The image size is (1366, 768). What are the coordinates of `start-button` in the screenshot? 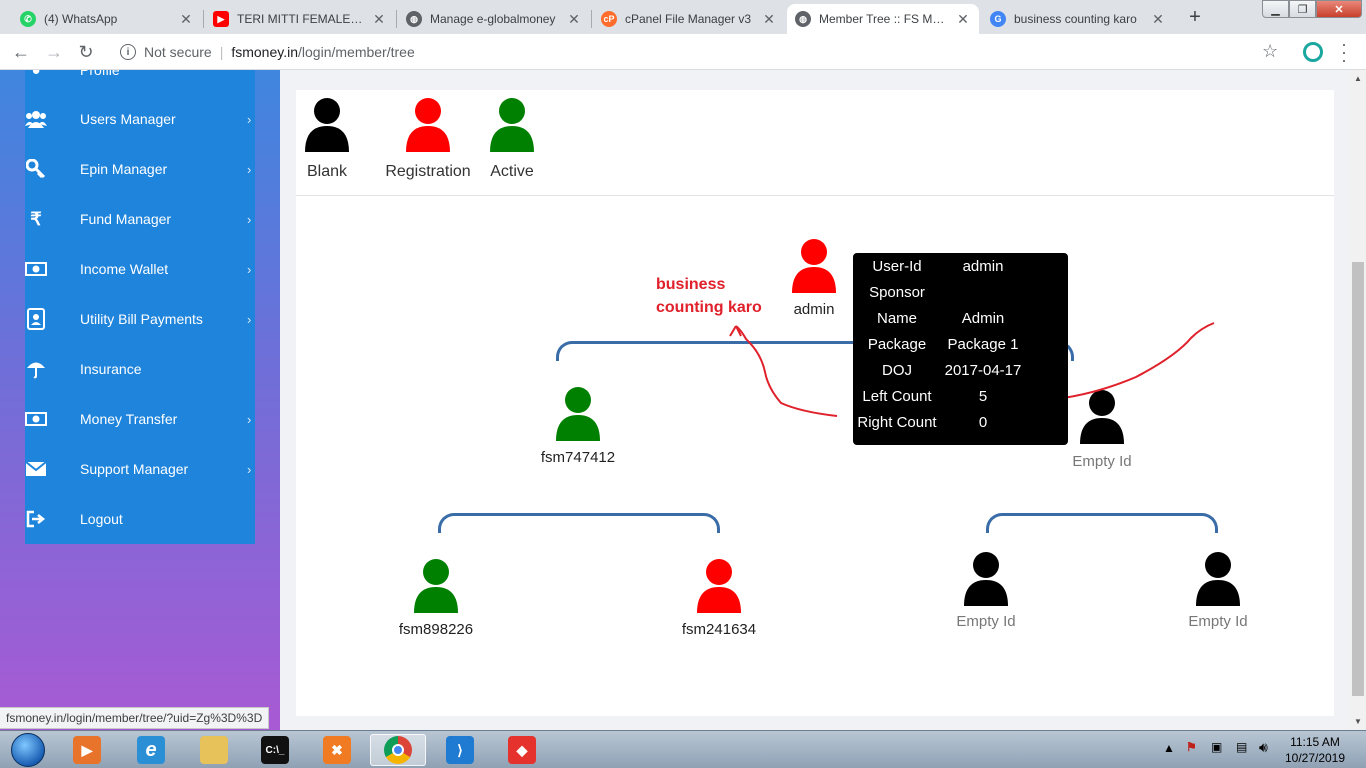 It's located at (28, 750).